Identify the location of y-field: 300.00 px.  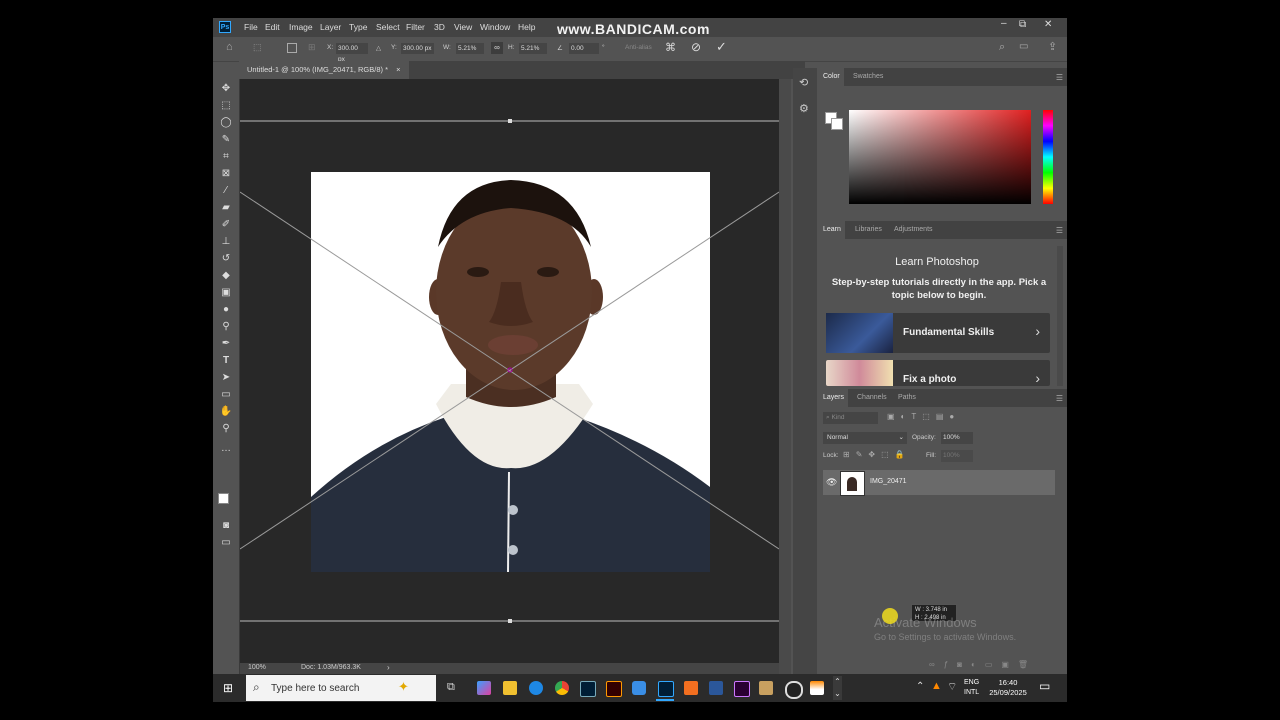
(417, 48).